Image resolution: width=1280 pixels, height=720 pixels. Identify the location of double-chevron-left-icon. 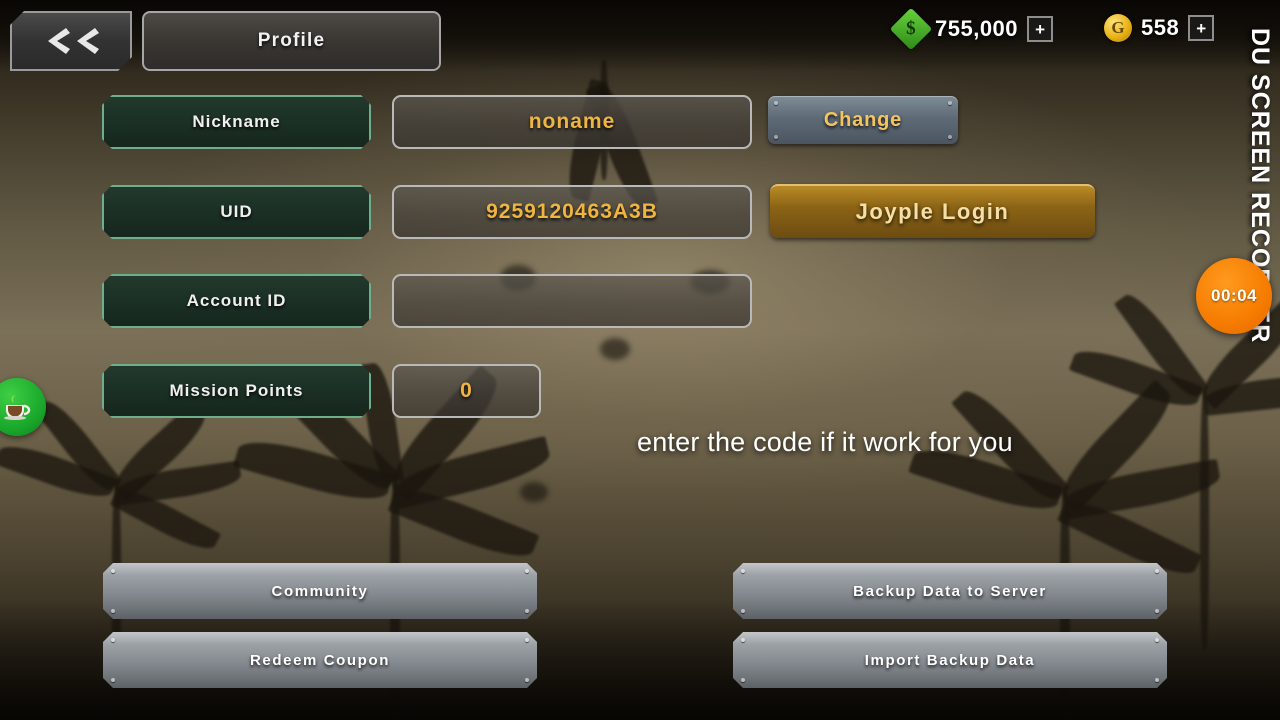
(71, 41).